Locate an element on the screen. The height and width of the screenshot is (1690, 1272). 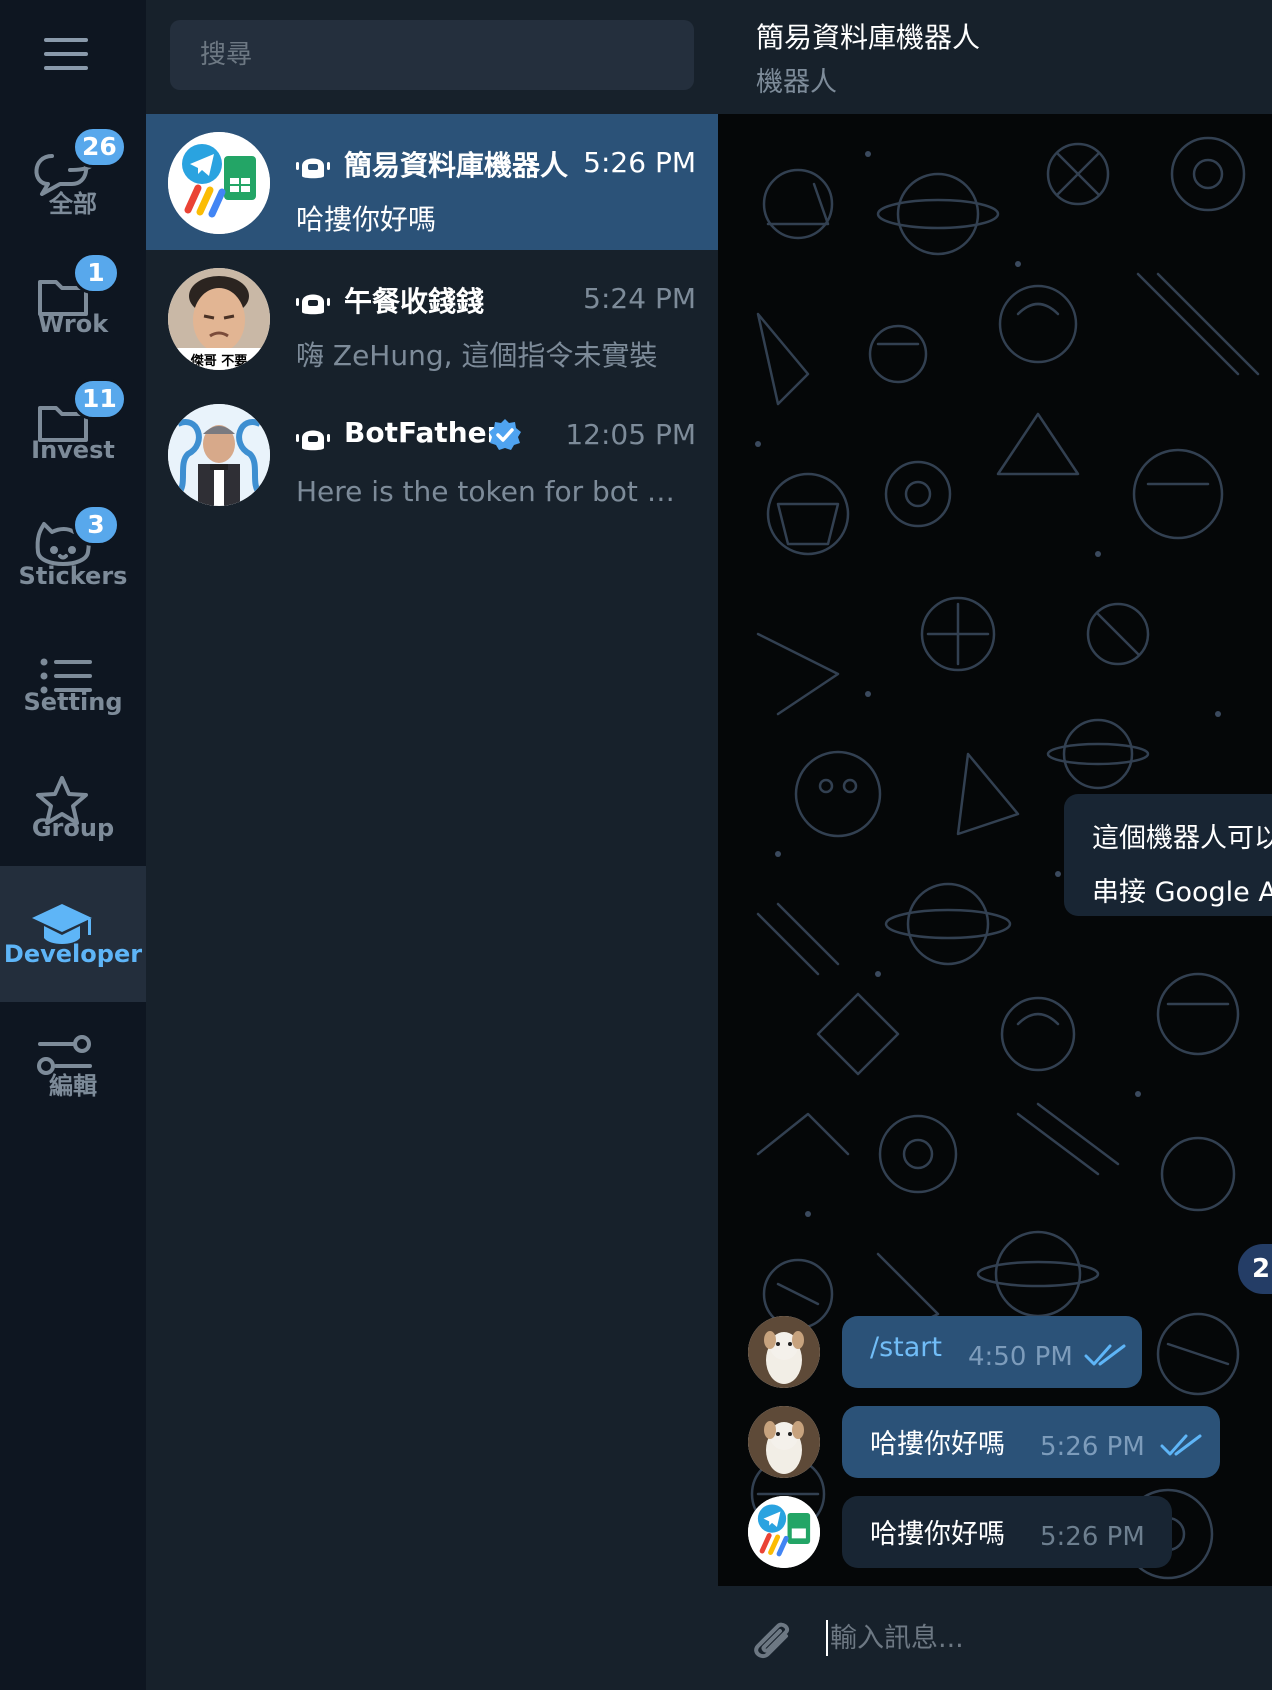
folder-group: Group is located at coordinates (73, 808).